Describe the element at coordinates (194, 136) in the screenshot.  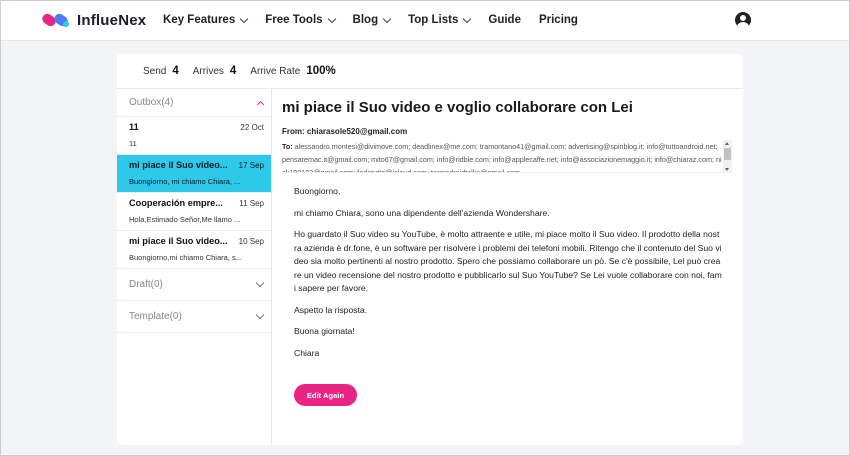
I see `list-item: 11 22 Oct 11` at that location.